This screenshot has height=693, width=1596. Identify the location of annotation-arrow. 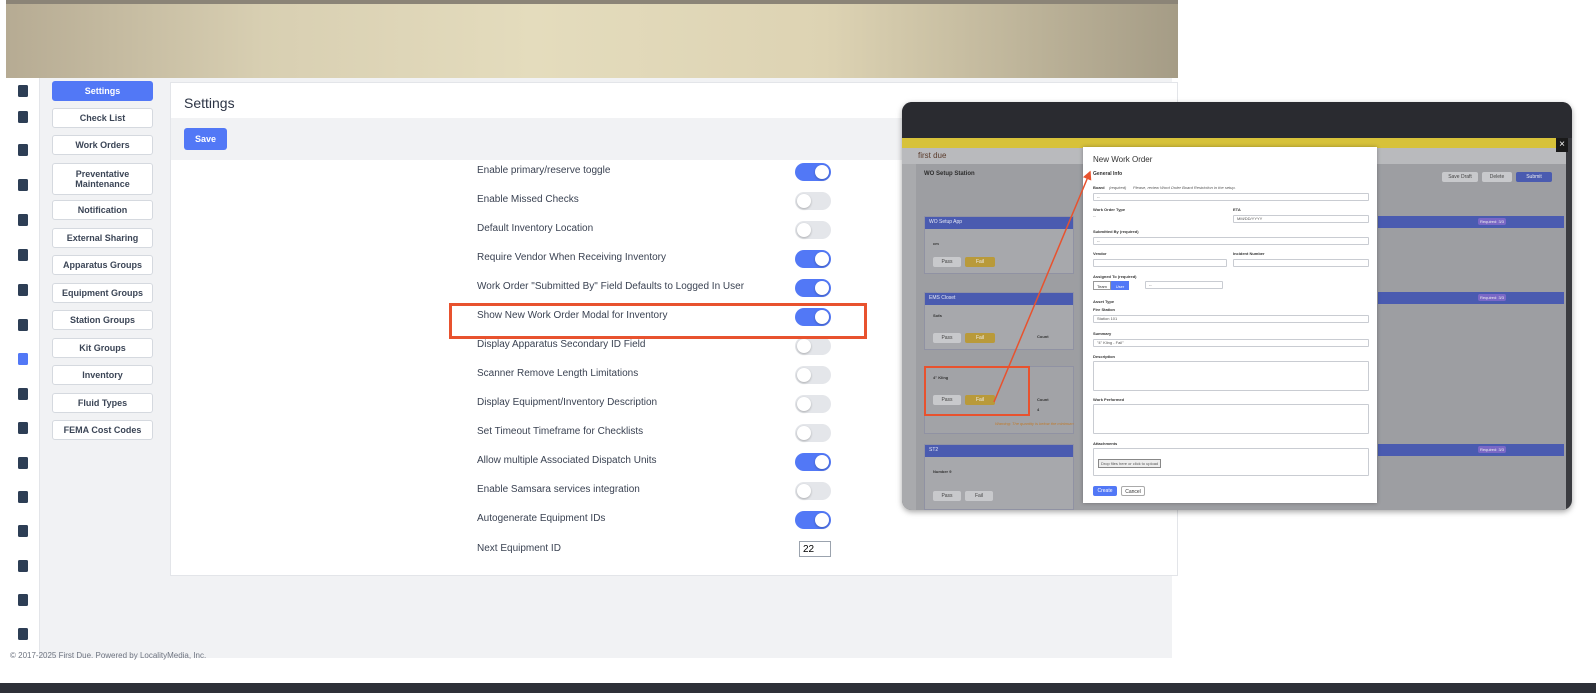
(1042, 286).